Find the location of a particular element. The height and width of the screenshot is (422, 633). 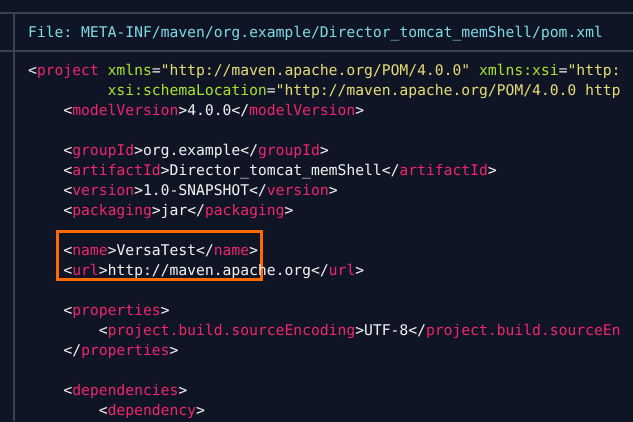

code-line: <version>1.0-SNAPSHOT</version> is located at coordinates (200, 191).